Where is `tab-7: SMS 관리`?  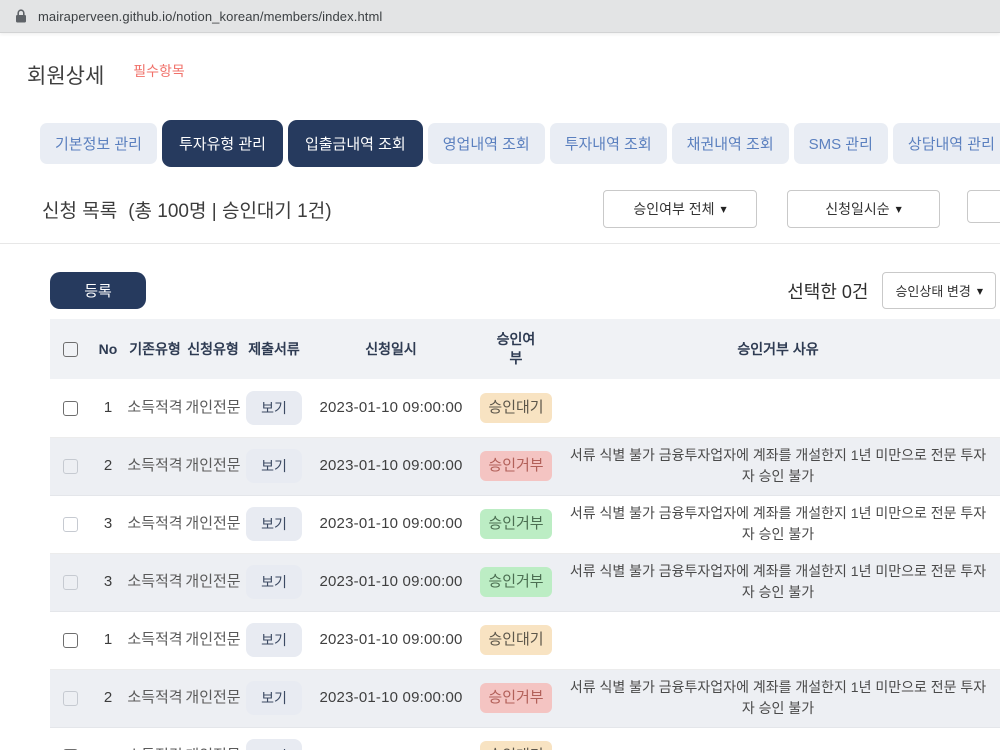 tab-7: SMS 관리 is located at coordinates (840, 143).